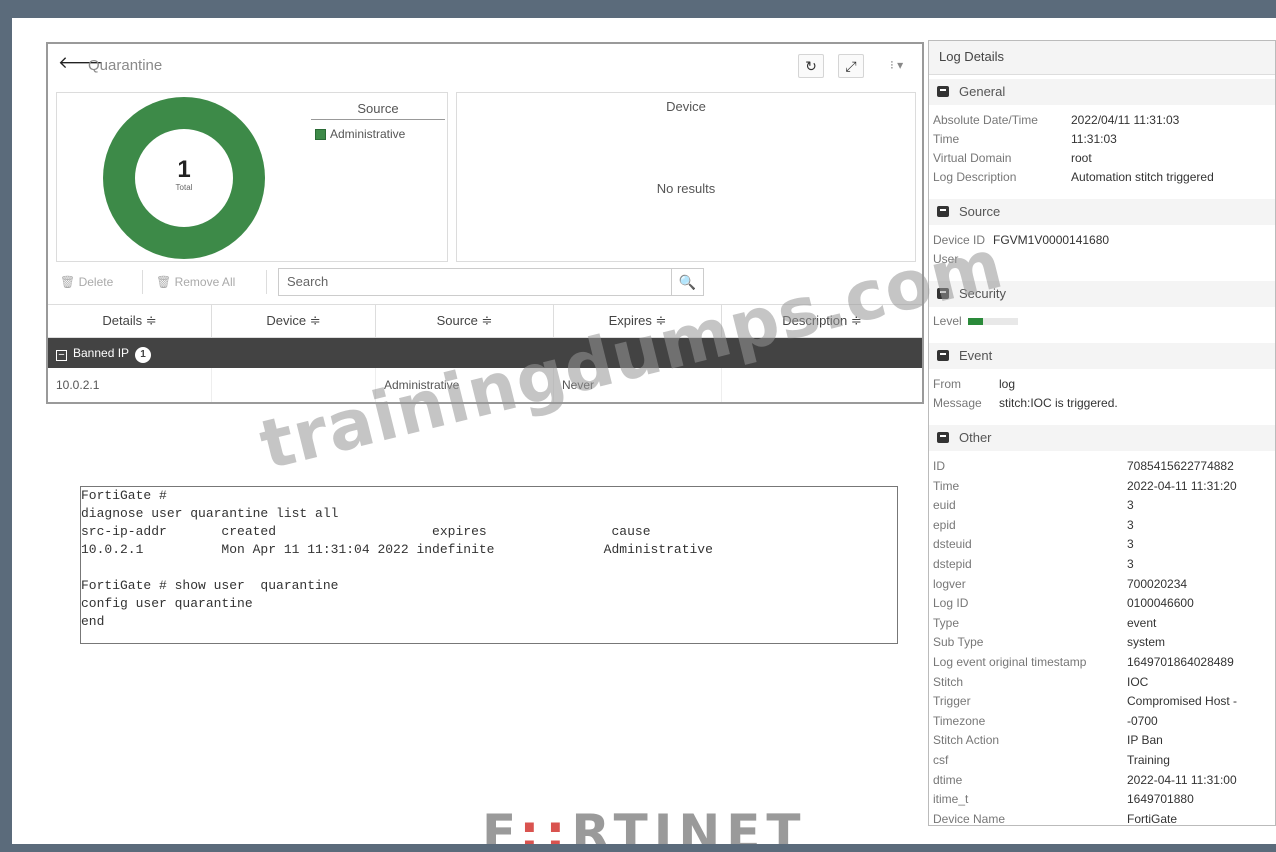  I want to click on field-key: ID, so click(939, 466).